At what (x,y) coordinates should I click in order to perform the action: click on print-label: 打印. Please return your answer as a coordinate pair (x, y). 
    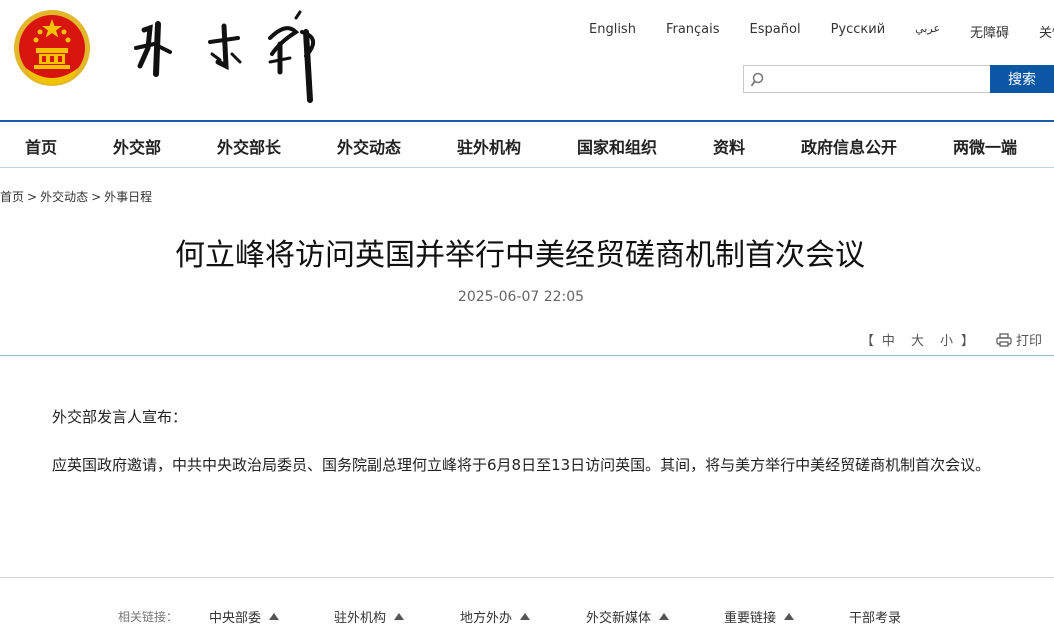
    Looking at the image, I should click on (1028, 341).